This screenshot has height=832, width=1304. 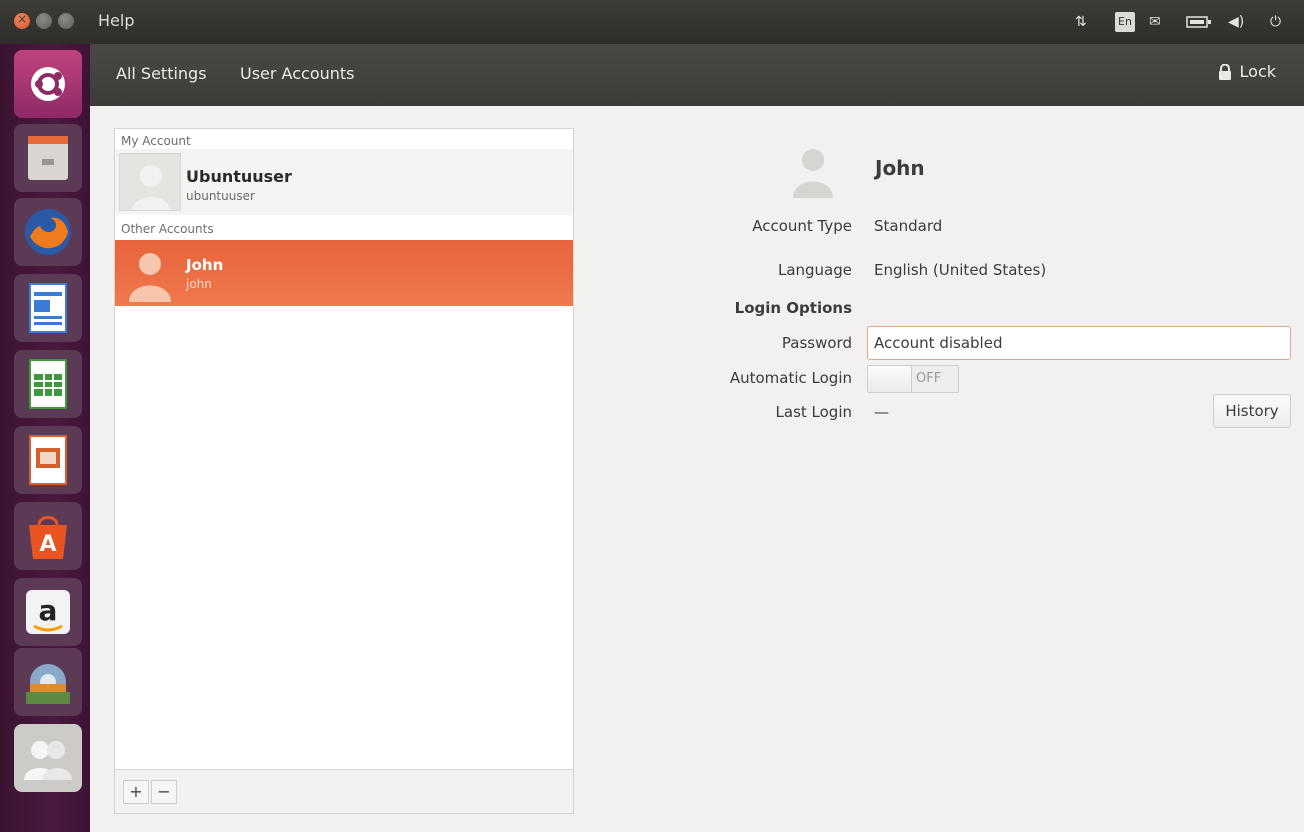 What do you see at coordinates (790, 378) in the screenshot?
I see `automatic-login-label: Automatic Login` at bounding box center [790, 378].